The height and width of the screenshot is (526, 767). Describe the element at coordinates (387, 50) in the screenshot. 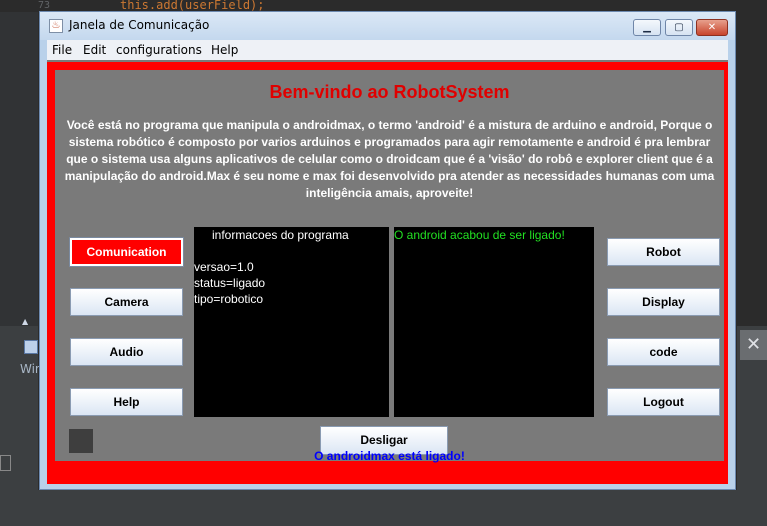

I see `menubar: File Edit configurations Help` at that location.